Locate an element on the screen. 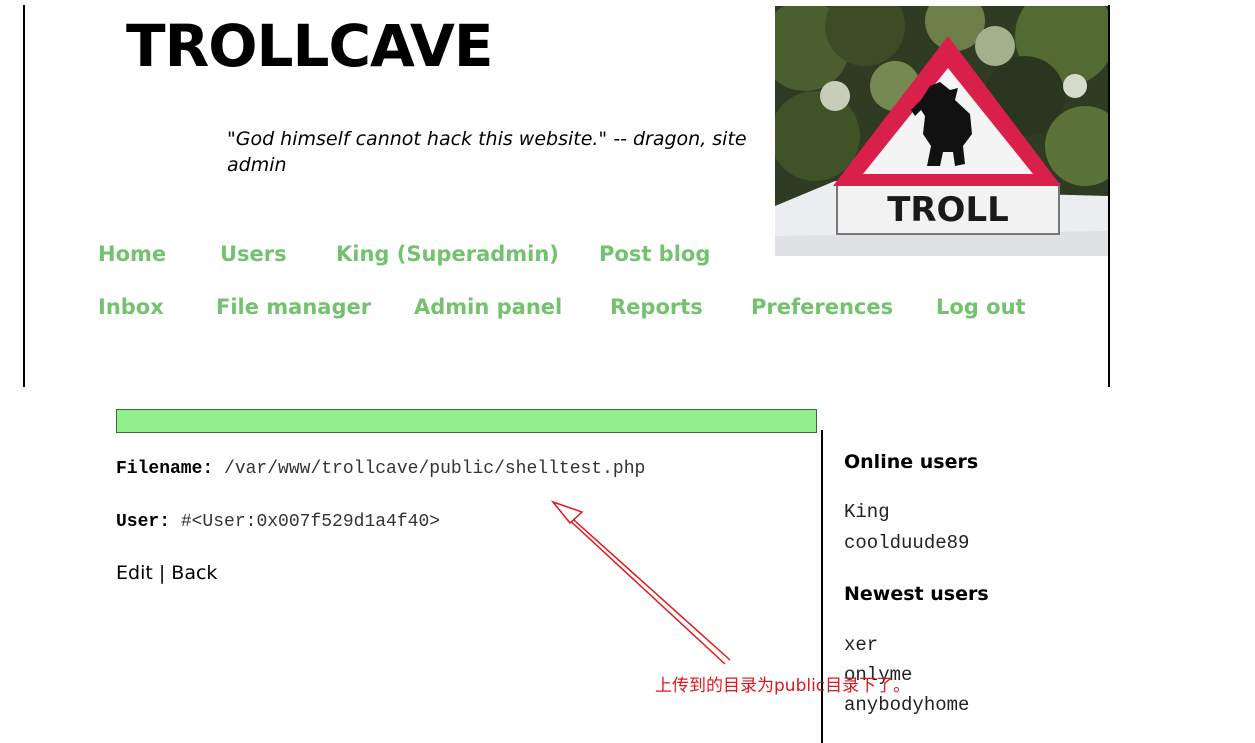  nav-post-blog: Post blog is located at coordinates (654, 254).